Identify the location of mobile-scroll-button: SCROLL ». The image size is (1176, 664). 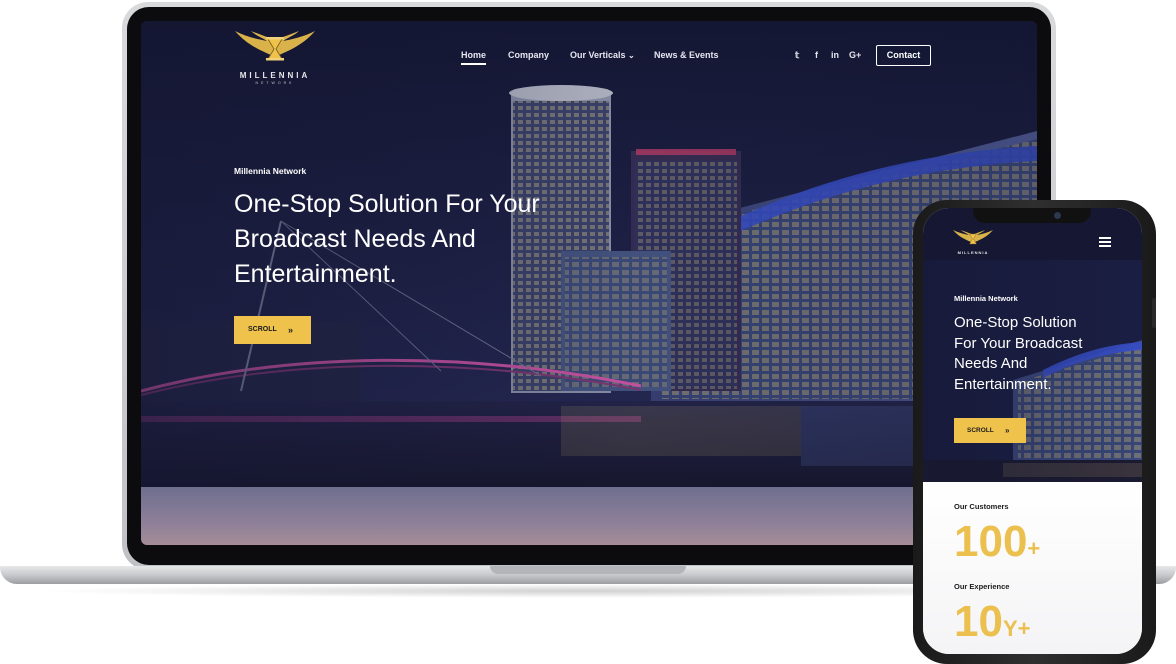
(990, 430).